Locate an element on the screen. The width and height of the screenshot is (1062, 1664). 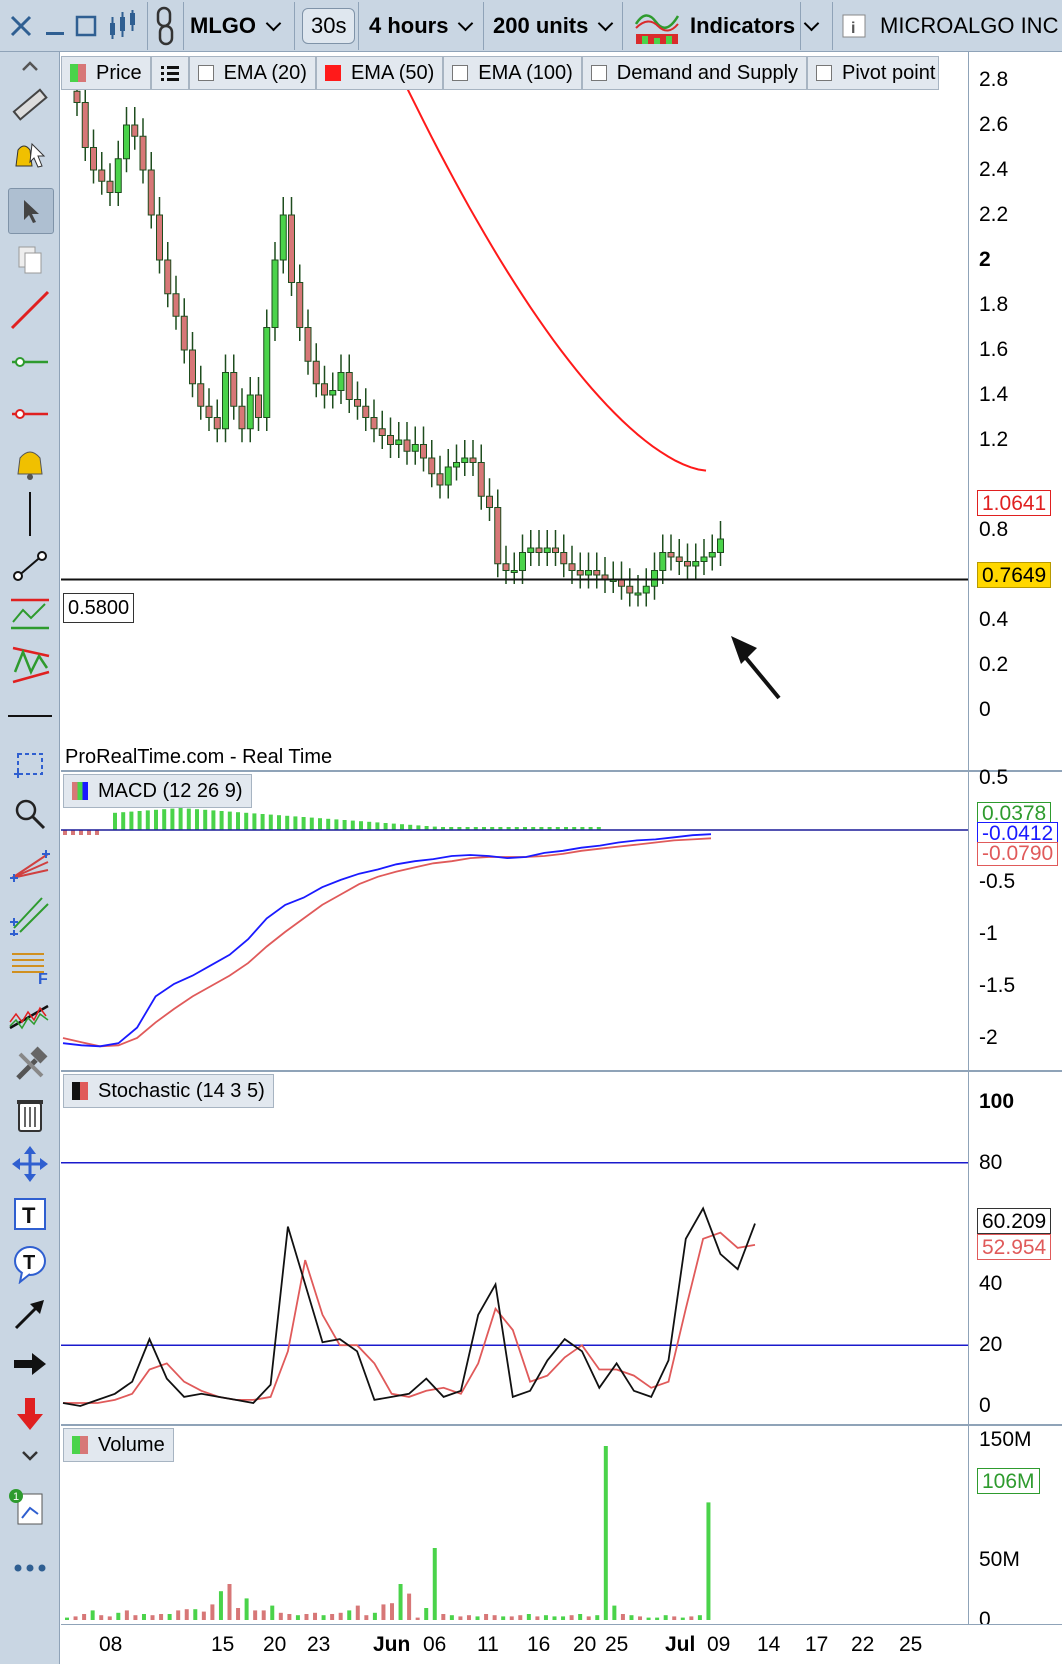
period-selector: 4 hours is located at coordinates (423, 26).